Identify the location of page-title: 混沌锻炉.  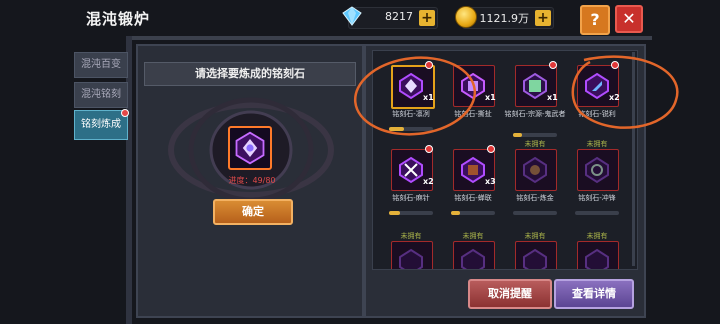
(118, 19).